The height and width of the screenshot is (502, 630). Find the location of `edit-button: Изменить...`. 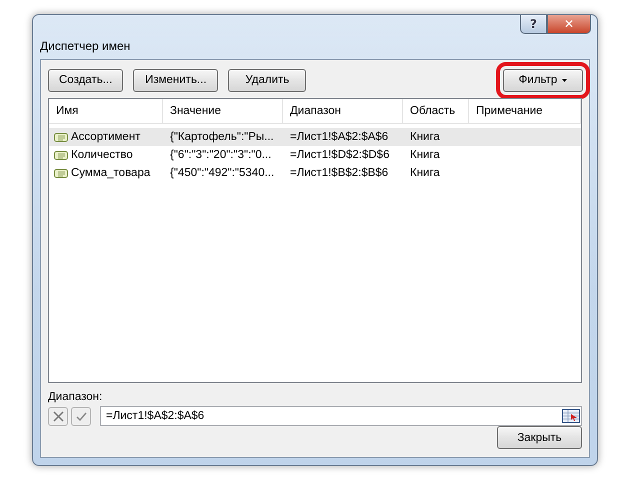

edit-button: Изменить... is located at coordinates (175, 80).